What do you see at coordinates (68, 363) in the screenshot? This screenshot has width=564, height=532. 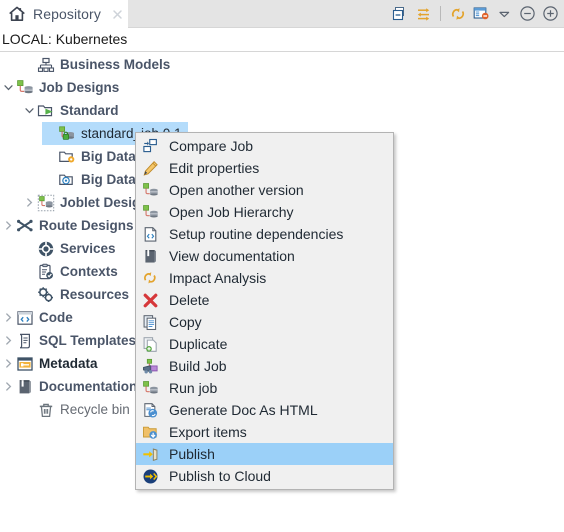 I see `tree-item-label: Metadata` at bounding box center [68, 363].